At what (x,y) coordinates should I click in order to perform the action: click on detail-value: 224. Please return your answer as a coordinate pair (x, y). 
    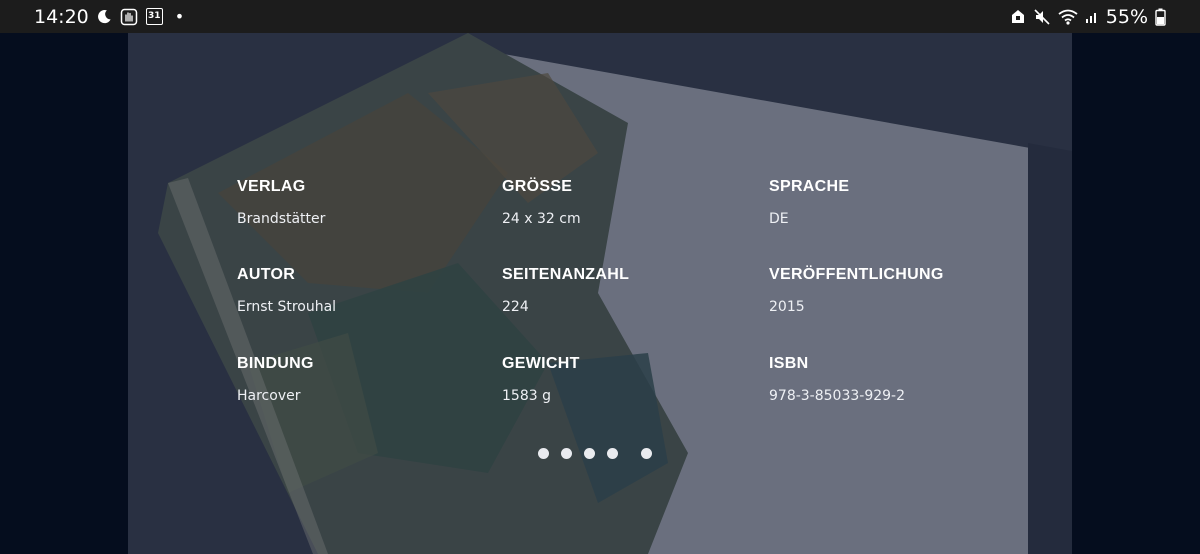
    Looking at the image, I should click on (515, 307).